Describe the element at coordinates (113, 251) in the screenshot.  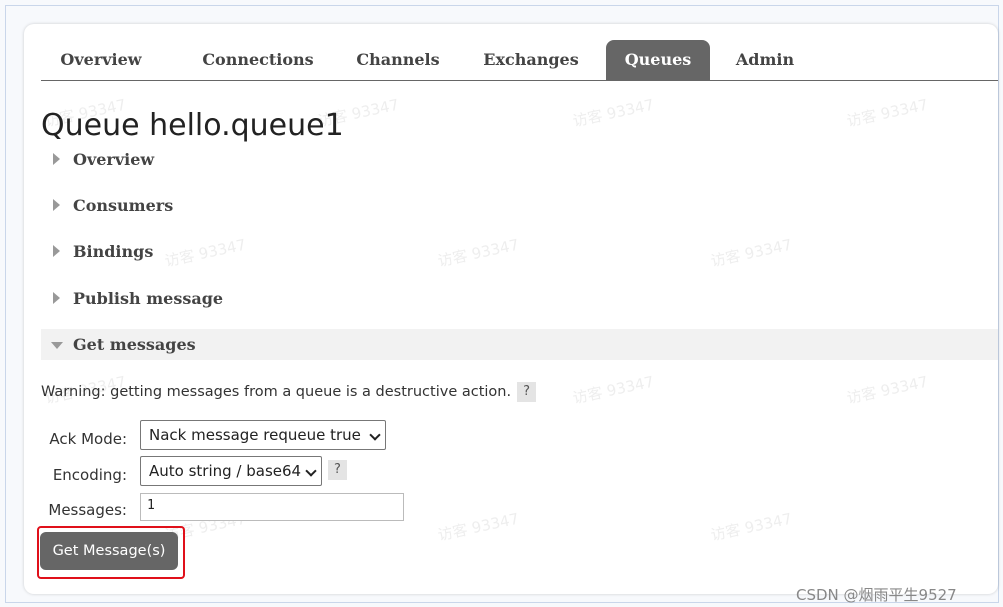
I see `section-label: Bindings` at that location.